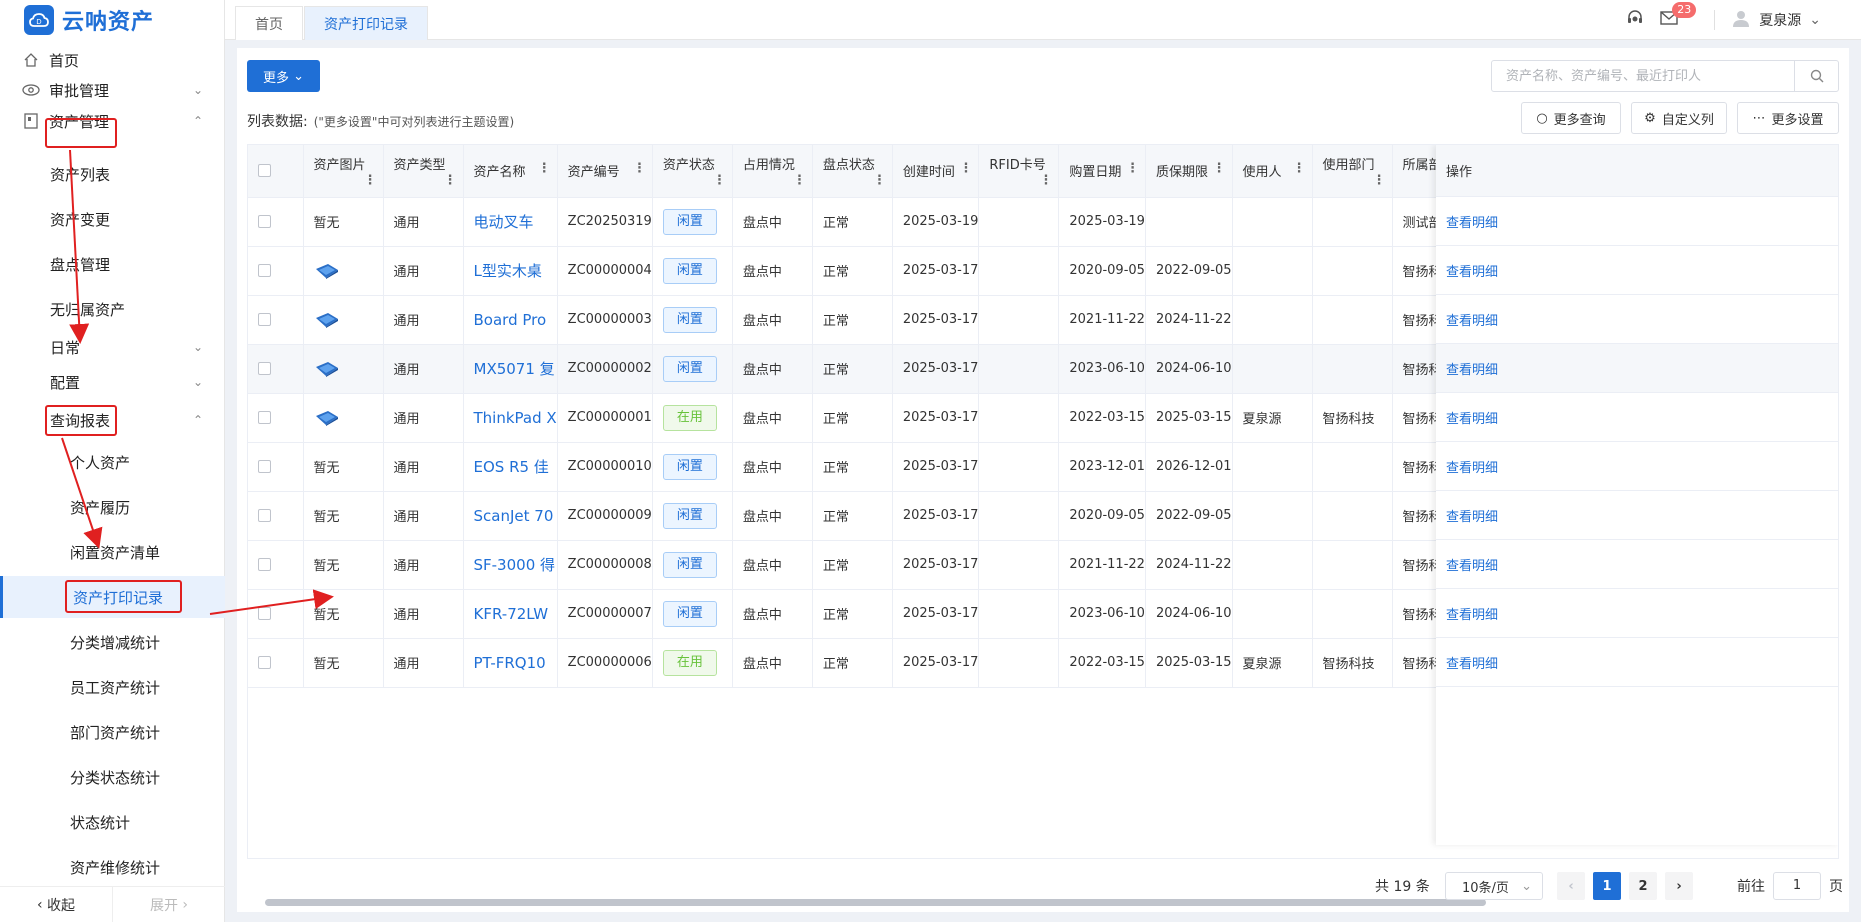  What do you see at coordinates (112, 174) in the screenshot?
I see `sidebar-item-asset-list: 资产列表` at bounding box center [112, 174].